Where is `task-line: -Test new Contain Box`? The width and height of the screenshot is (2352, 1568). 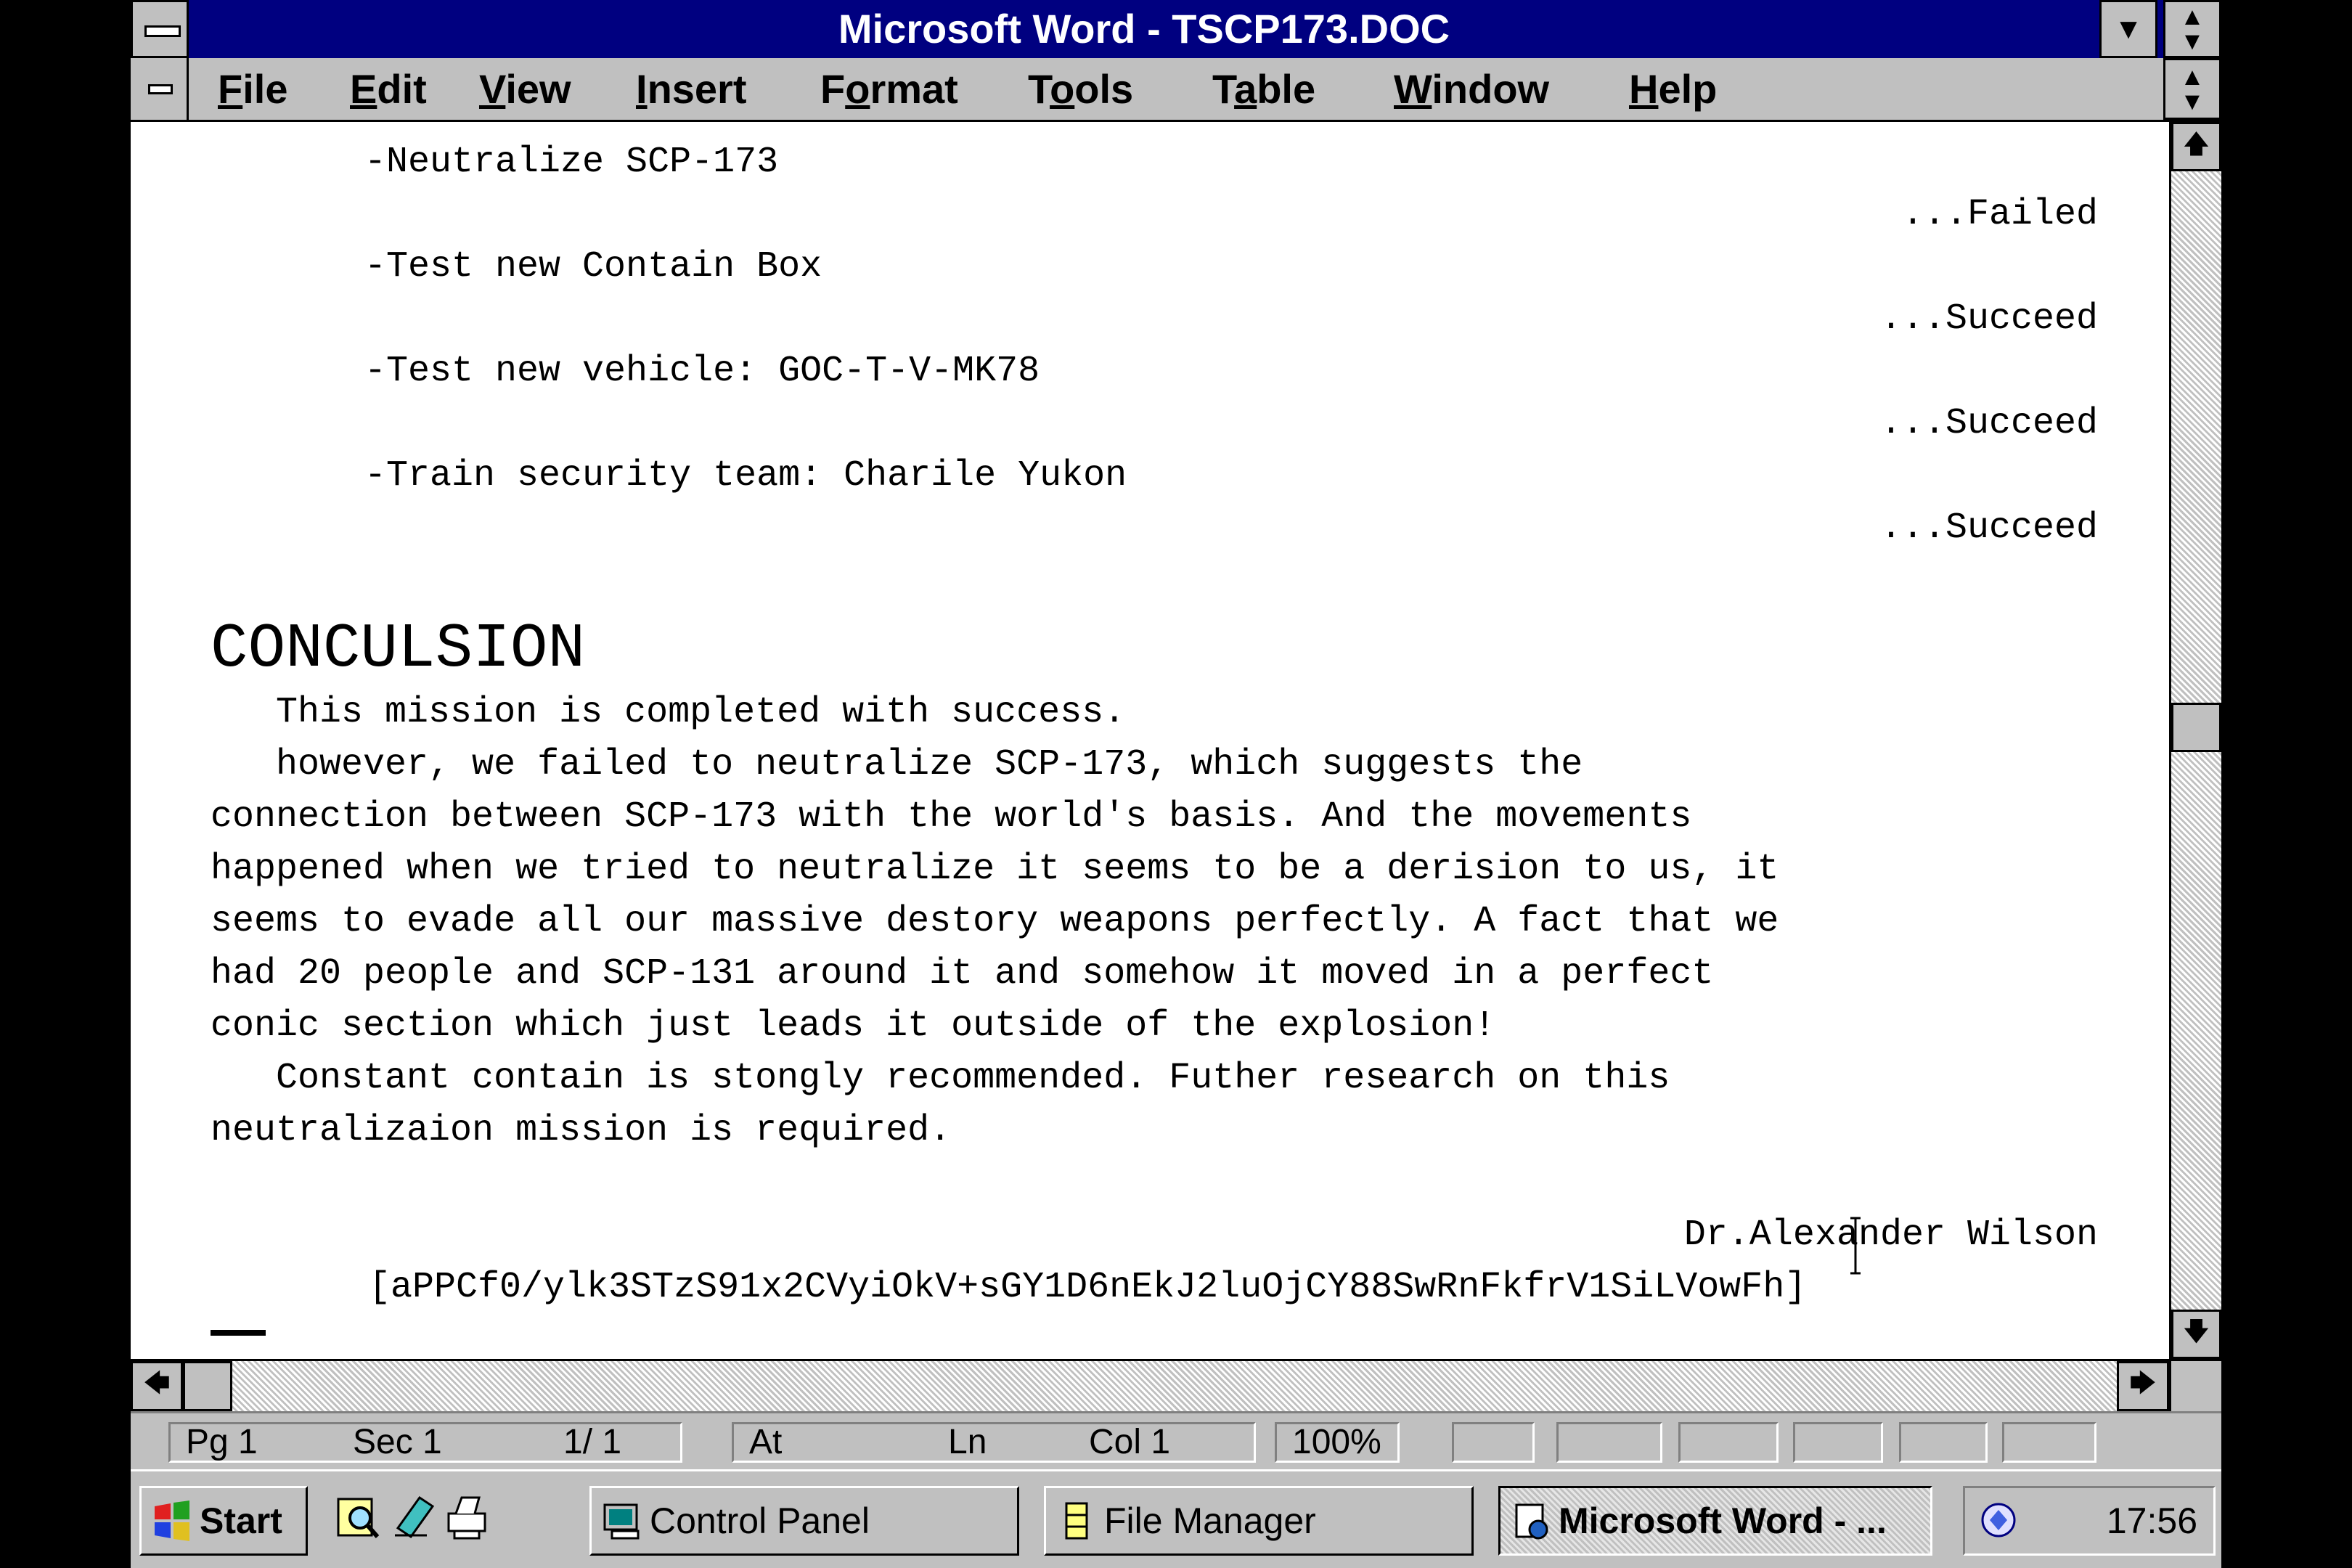 task-line: -Test new Contain Box is located at coordinates (593, 267).